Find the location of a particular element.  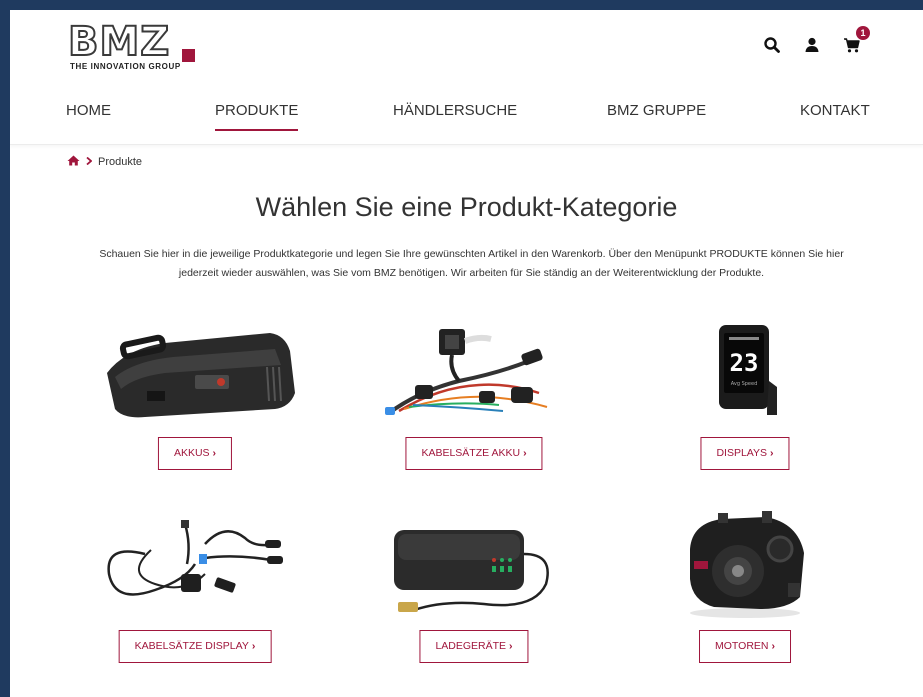

product-card-kabelsaetze-akku: KABELSÄTZE AKKU › is located at coordinates (474, 405).